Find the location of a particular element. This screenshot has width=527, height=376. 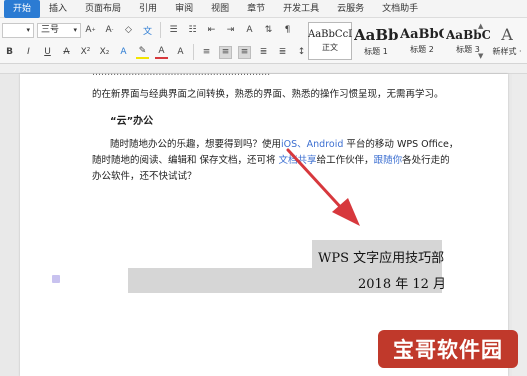

watermark-logo: 宝哥软件园 is located at coordinates (448, 349).